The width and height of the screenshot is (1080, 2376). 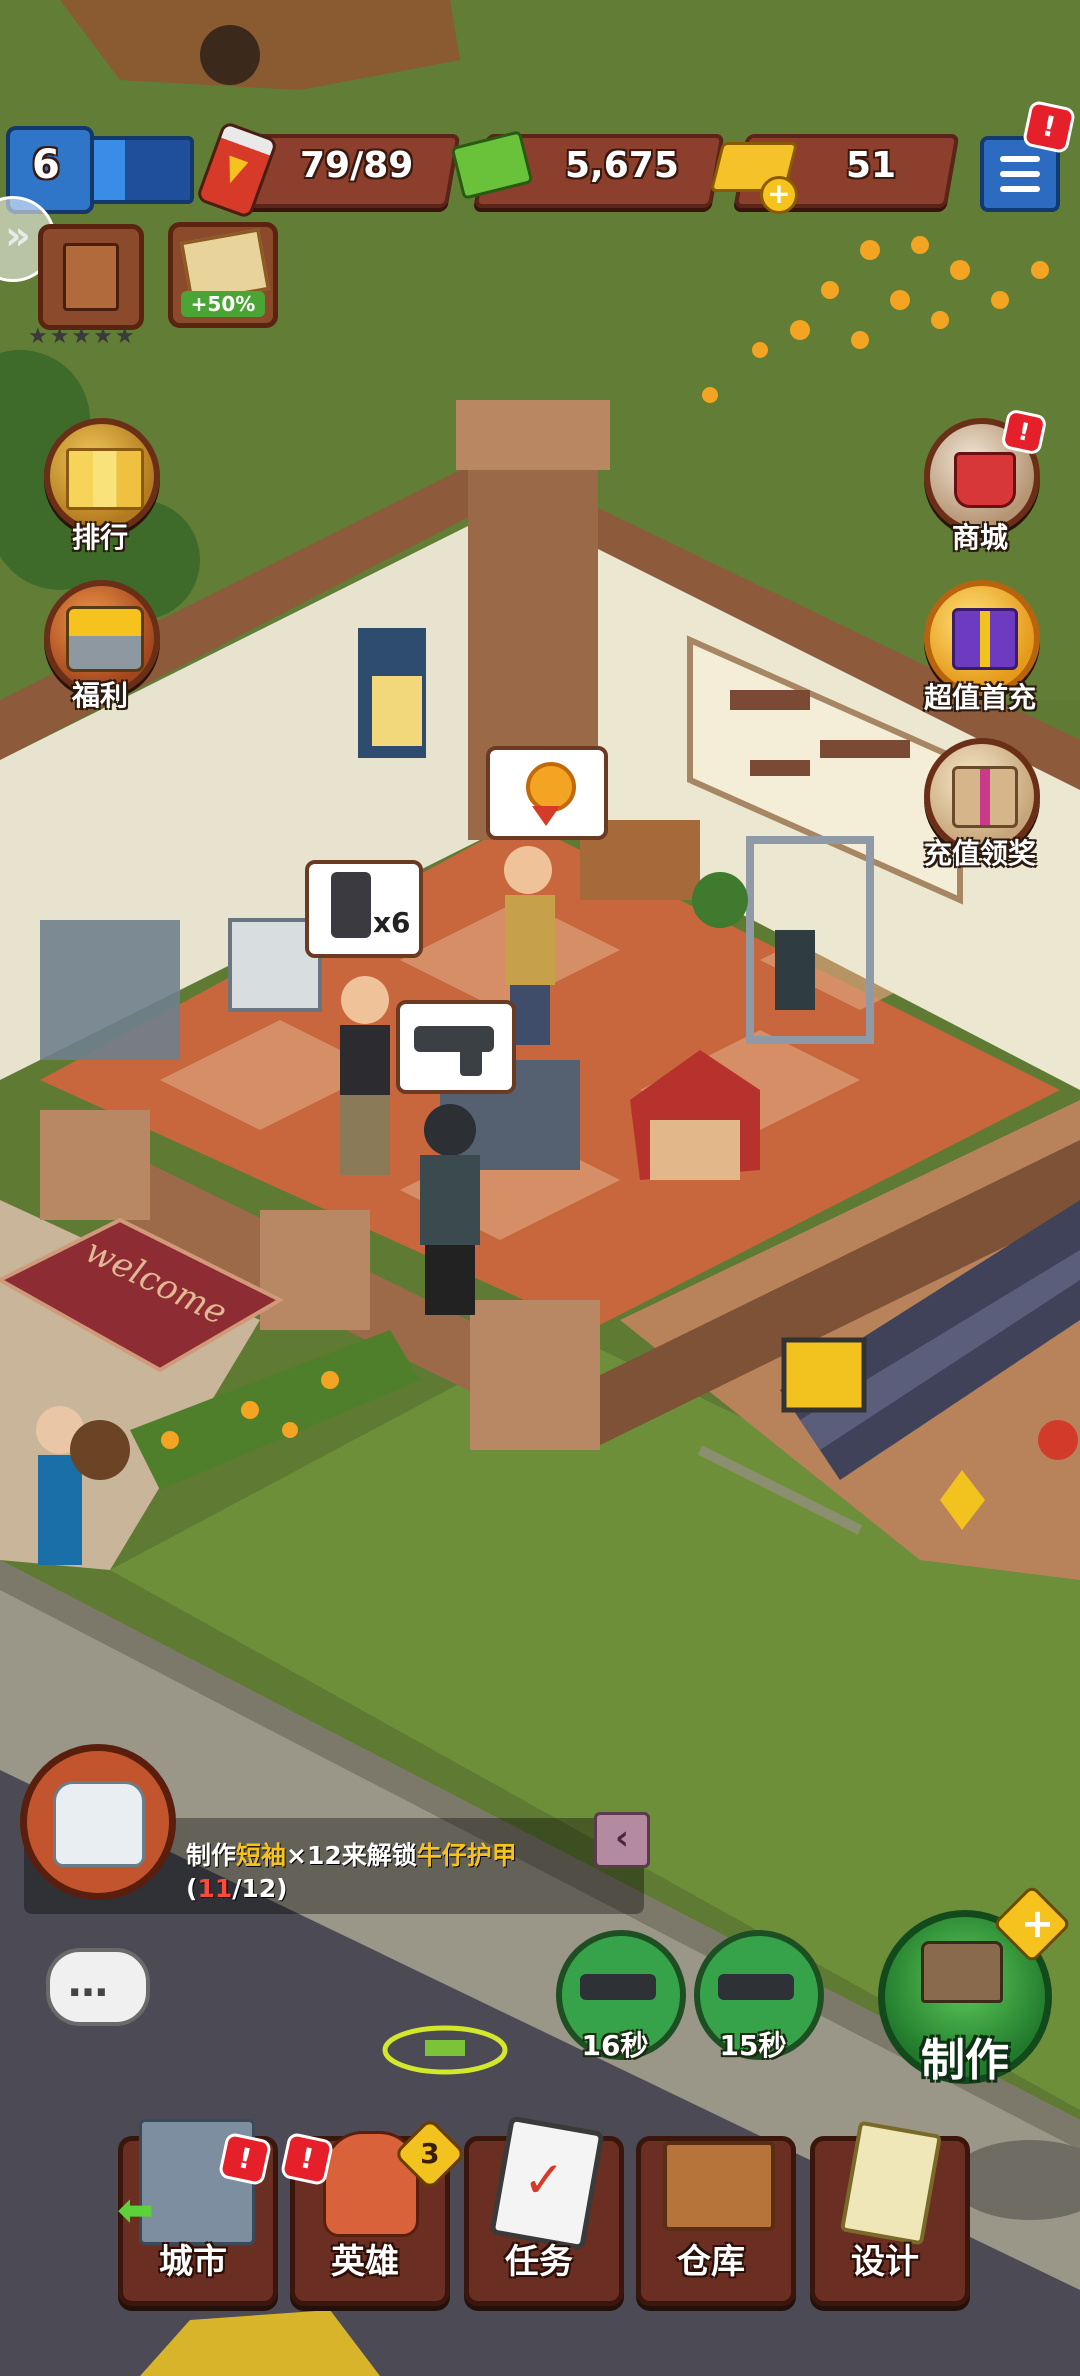 What do you see at coordinates (211, 1855) in the screenshot?
I see `hint-prefix: 制作` at bounding box center [211, 1855].